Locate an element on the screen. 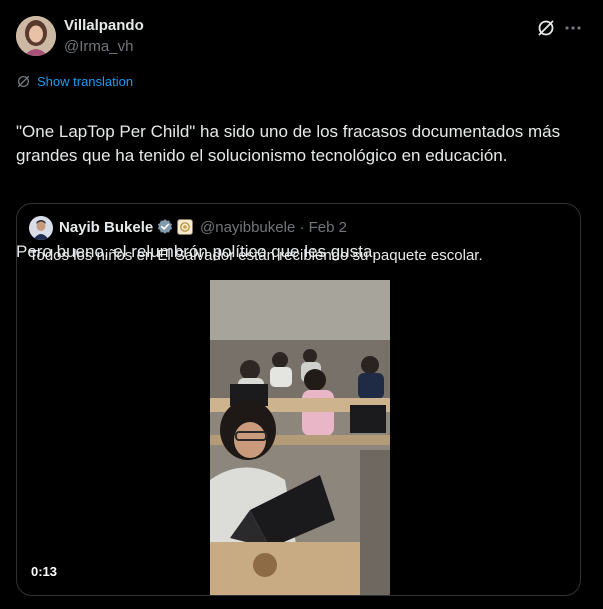 Image resolution: width=603 pixels, height=609 pixels. grok-icon is located at coordinates (546, 28).